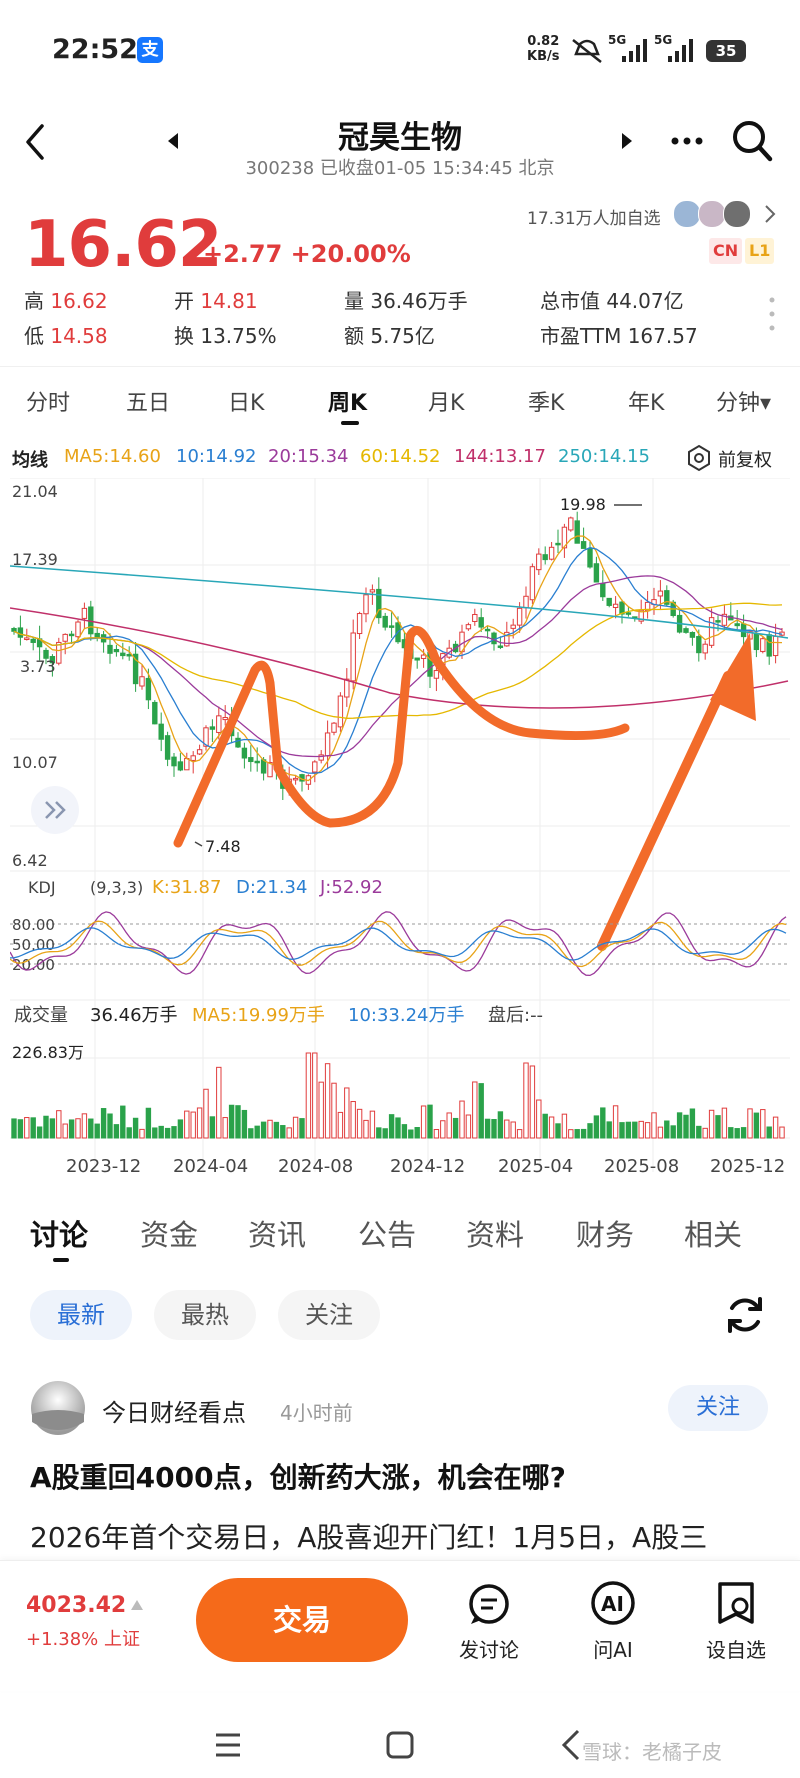 Image resolution: width=800 pixels, height=1778 pixels. What do you see at coordinates (174, 1410) in the screenshot?
I see `post-author: 今日财经看点` at bounding box center [174, 1410].